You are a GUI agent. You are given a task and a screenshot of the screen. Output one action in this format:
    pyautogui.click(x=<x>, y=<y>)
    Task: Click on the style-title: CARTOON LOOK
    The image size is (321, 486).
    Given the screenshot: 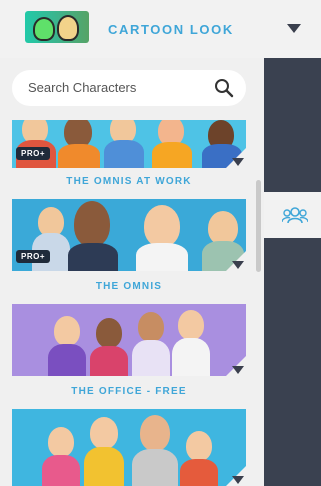 What is the action you would take?
    pyautogui.click(x=171, y=29)
    